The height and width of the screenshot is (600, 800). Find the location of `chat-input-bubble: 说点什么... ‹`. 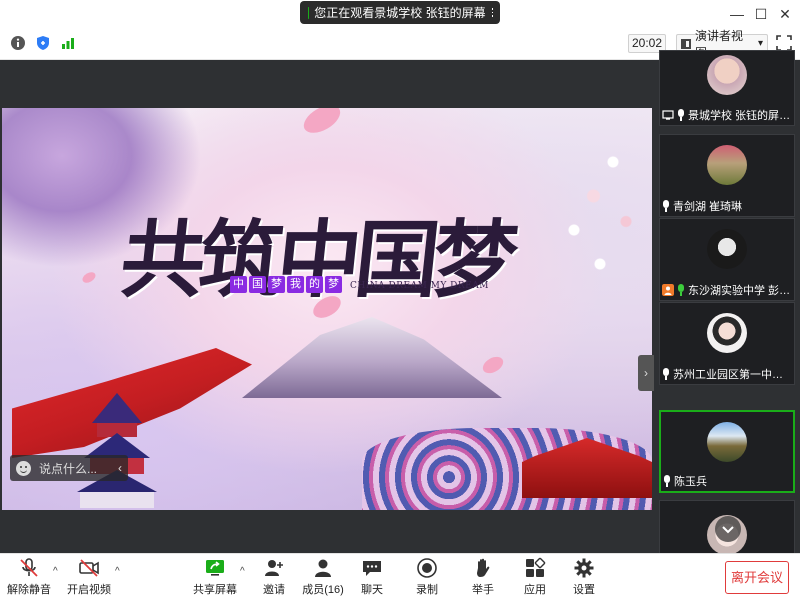

chat-input-bubble: 说点什么... ‹ is located at coordinates (69, 468).